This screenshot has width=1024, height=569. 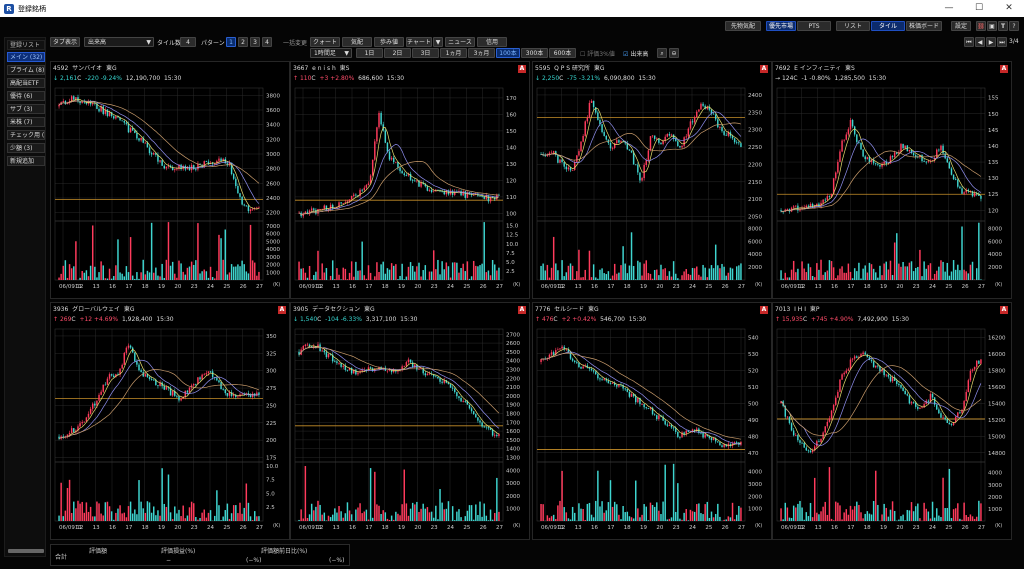 I want to click on prev-page-icon: ◀, so click(x=980, y=42).